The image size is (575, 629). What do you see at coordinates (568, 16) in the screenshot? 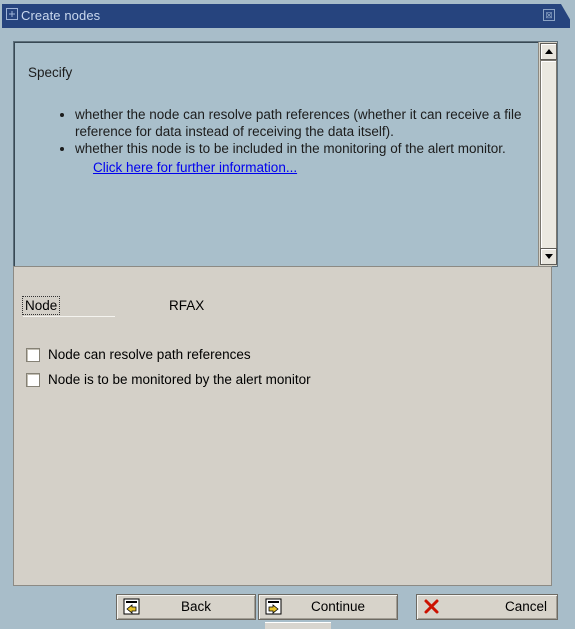
I see `title-bar-corner` at bounding box center [568, 16].